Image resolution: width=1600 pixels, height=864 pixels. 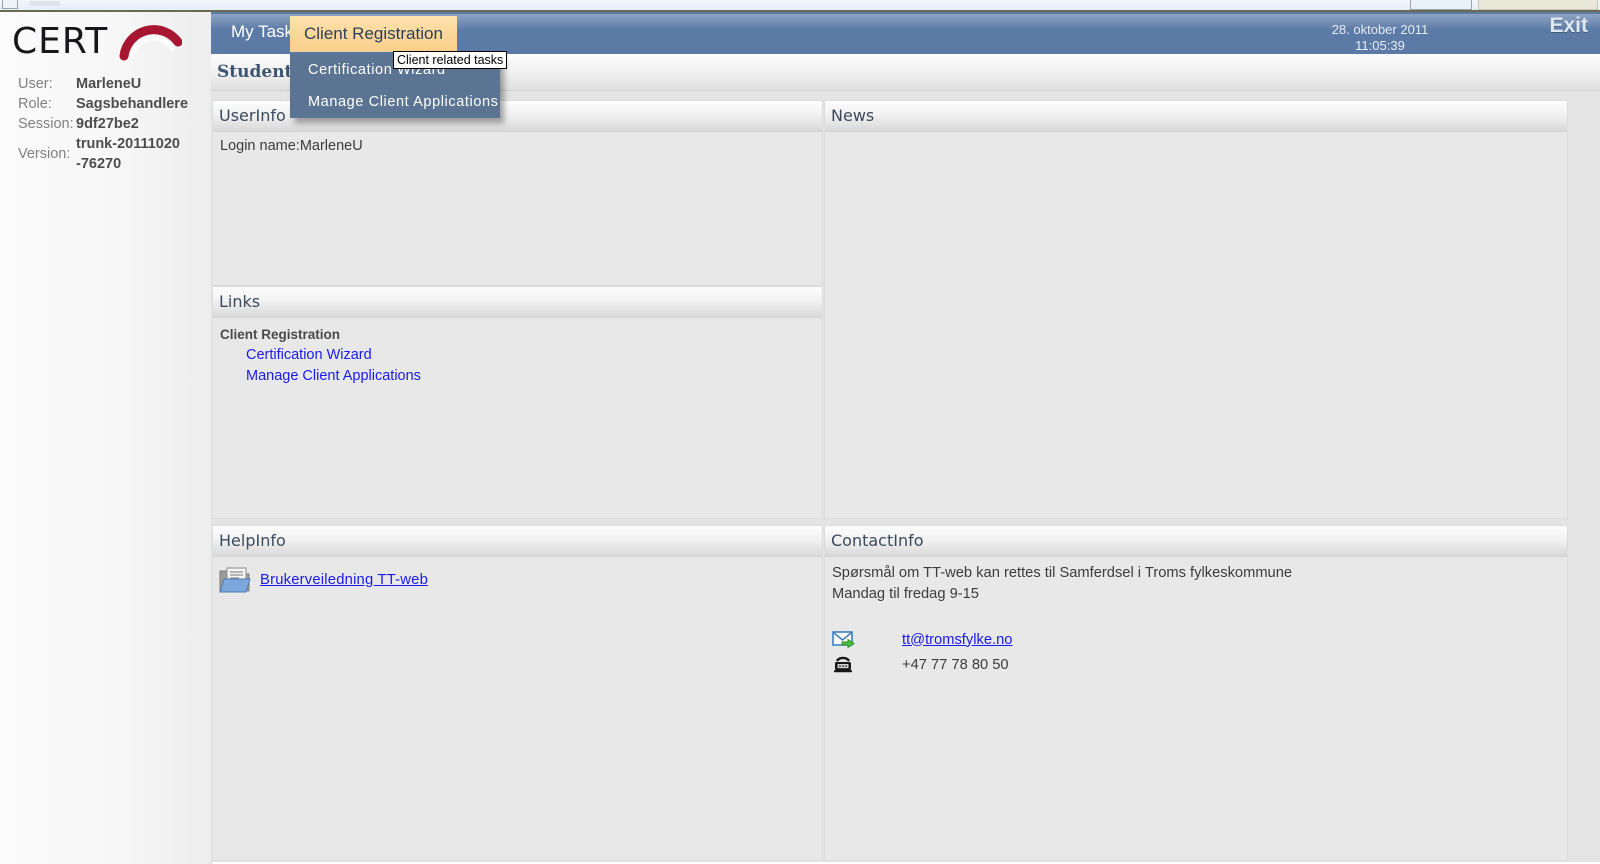 What do you see at coordinates (236, 580) in the screenshot?
I see `folder-document-icon` at bounding box center [236, 580].